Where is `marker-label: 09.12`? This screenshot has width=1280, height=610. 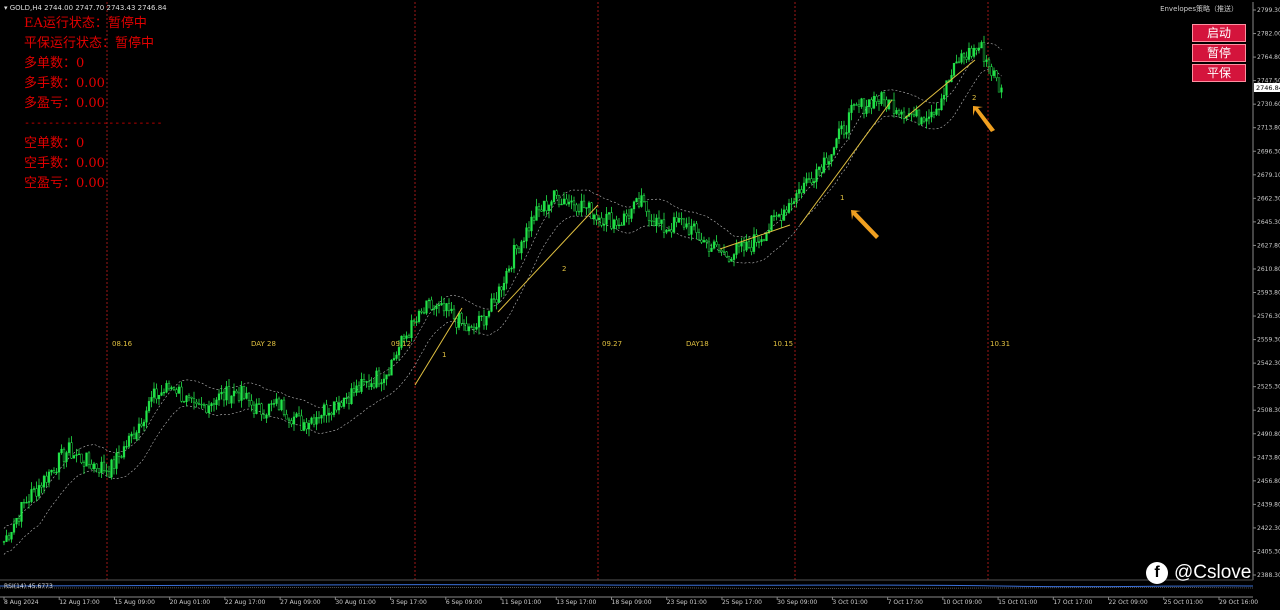 marker-label: 09.12 is located at coordinates (401, 344).